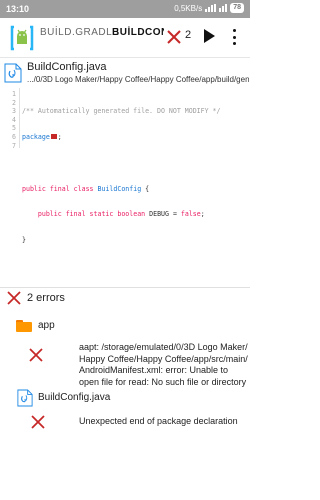  I want to click on toolbar: BUİLD.GRADLE BUİLDCONFİG.JAVA 2, so click(125, 38).